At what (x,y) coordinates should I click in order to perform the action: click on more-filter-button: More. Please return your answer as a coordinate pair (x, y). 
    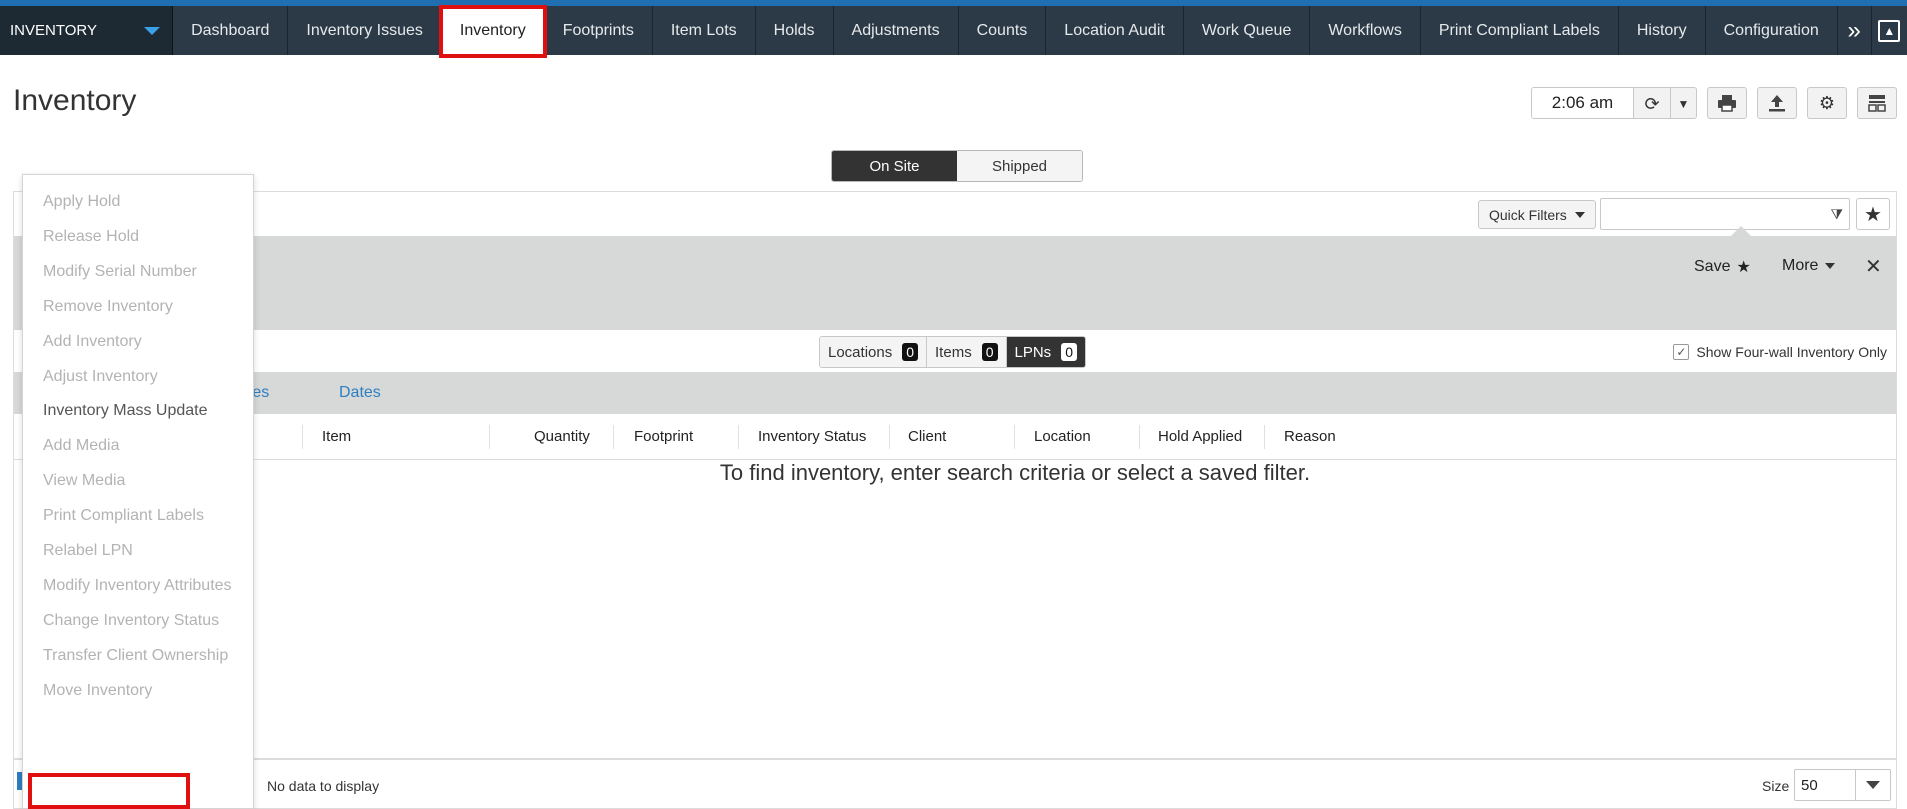
    Looking at the image, I should click on (1809, 266).